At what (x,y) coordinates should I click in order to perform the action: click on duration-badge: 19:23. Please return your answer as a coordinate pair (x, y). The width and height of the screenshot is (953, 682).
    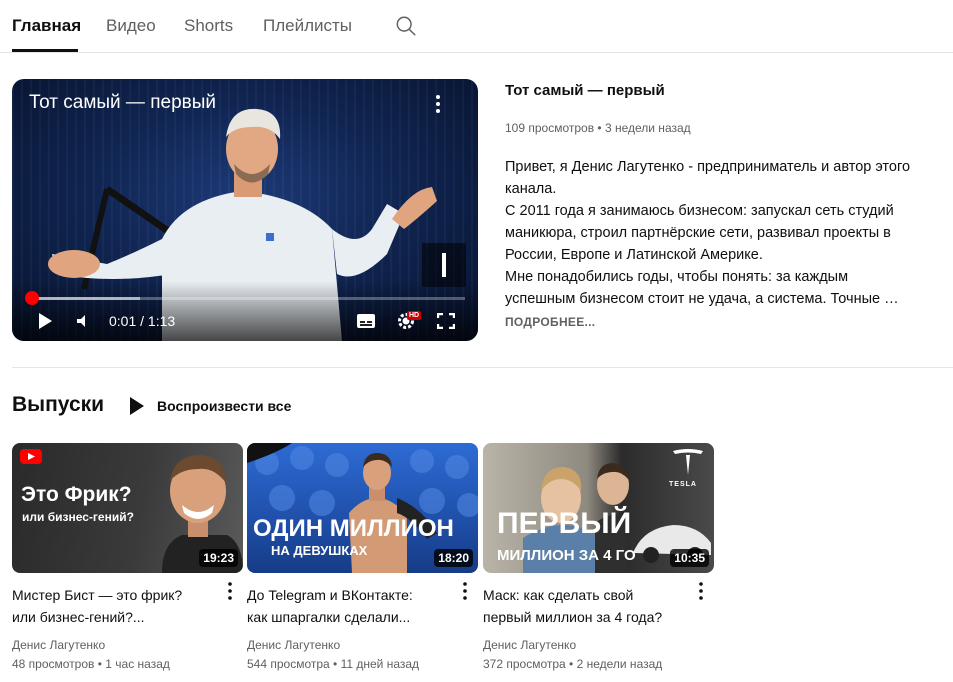
    Looking at the image, I should click on (218, 558).